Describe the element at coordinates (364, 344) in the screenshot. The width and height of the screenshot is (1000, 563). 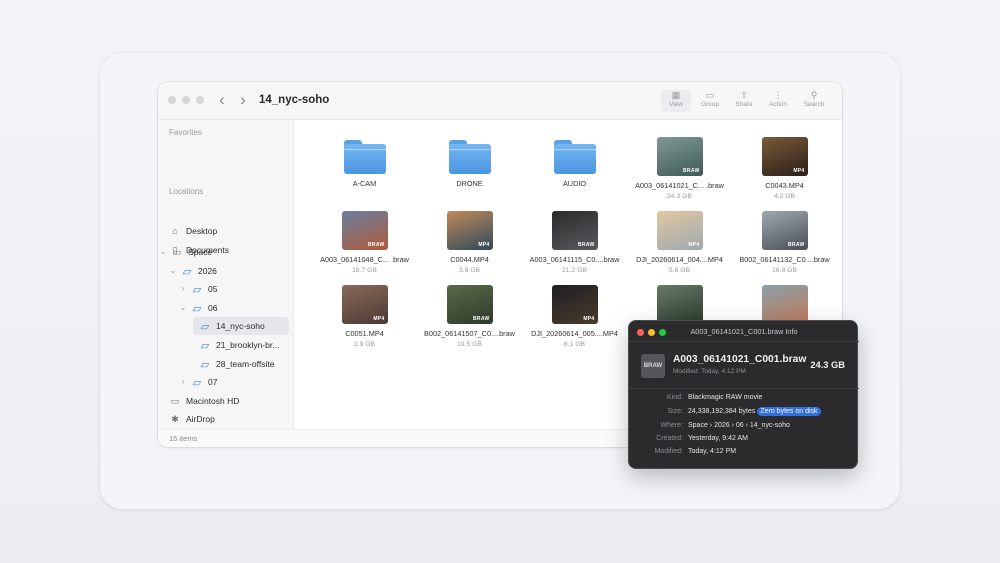
I see `file-size: 2.9 GB` at that location.